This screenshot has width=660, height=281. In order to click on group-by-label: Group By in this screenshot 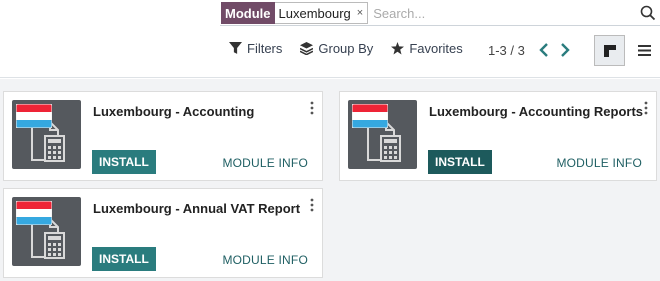, I will do `click(346, 48)`.